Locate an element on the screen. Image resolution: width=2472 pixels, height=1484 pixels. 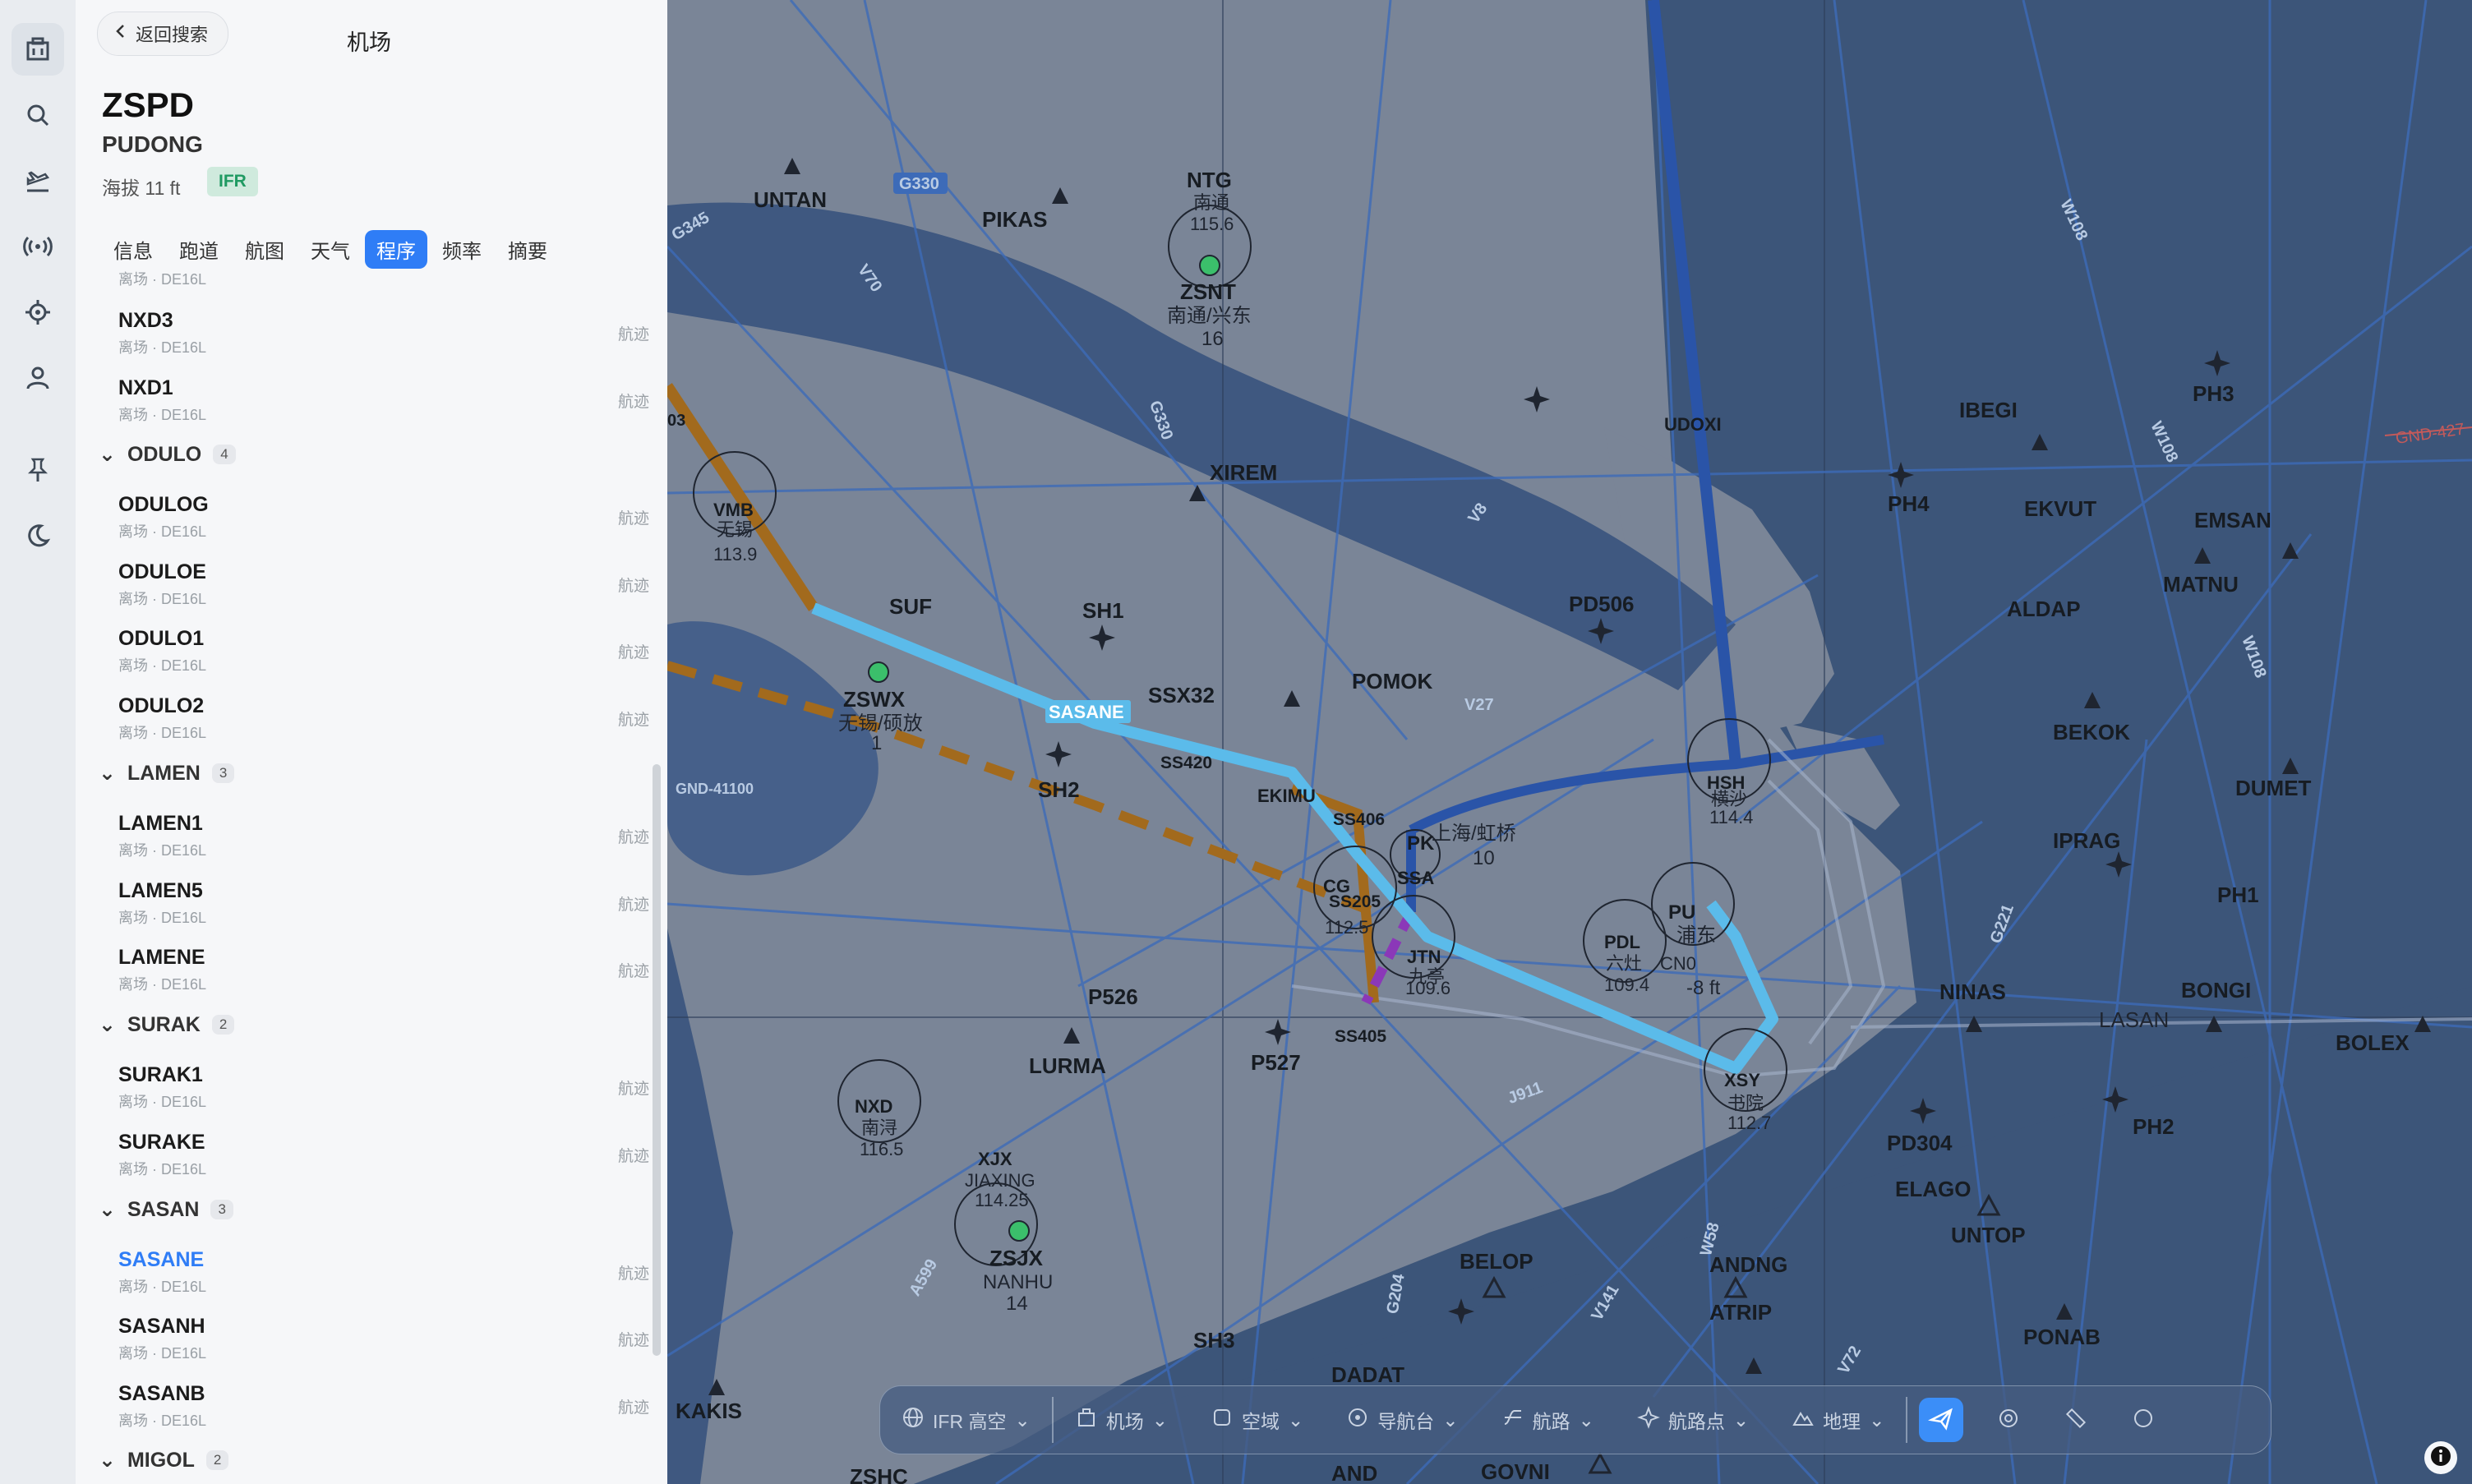
list-item: ODULOG 离场 · DE16L 航迹 is located at coordinates (383, 517).